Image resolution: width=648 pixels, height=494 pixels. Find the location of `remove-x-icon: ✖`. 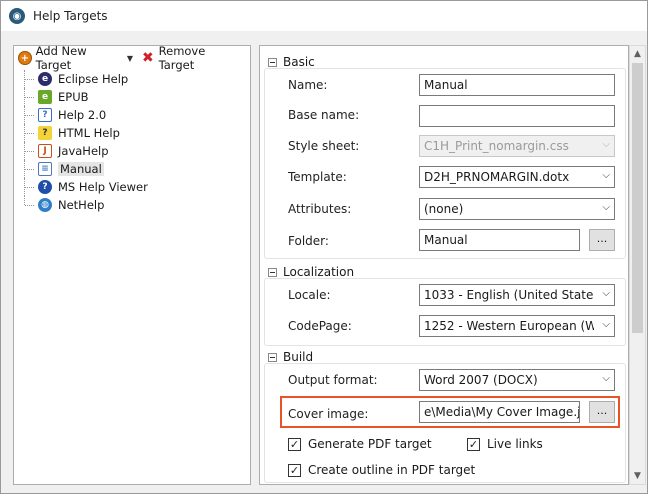

remove-x-icon: ✖ is located at coordinates (147, 58).